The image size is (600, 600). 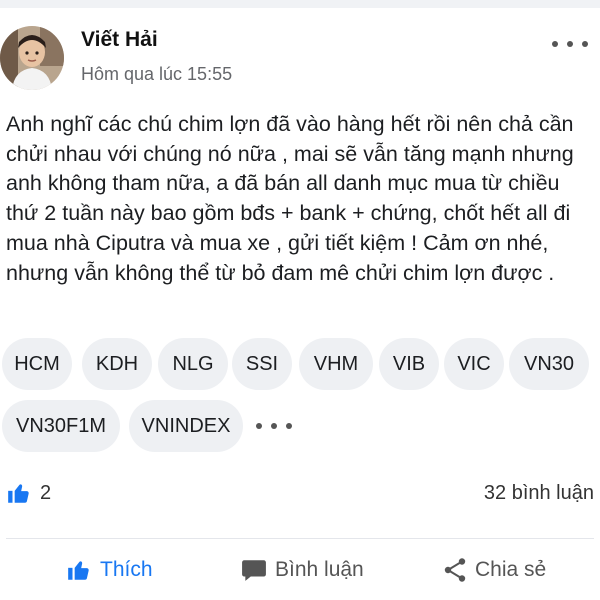 I want to click on tag-chip: NLG, so click(x=193, y=364).